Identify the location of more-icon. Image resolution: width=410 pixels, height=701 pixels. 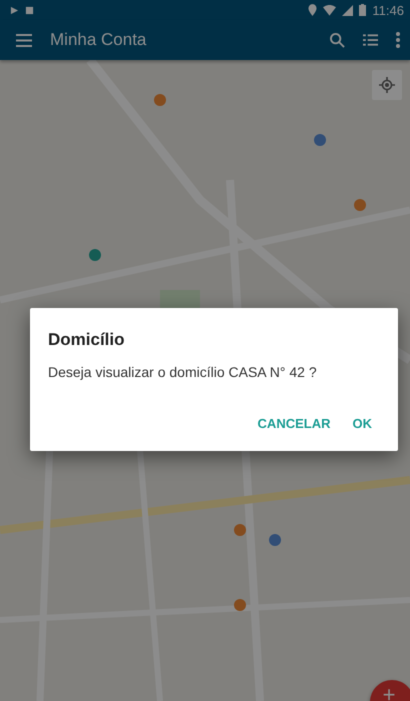
(398, 40).